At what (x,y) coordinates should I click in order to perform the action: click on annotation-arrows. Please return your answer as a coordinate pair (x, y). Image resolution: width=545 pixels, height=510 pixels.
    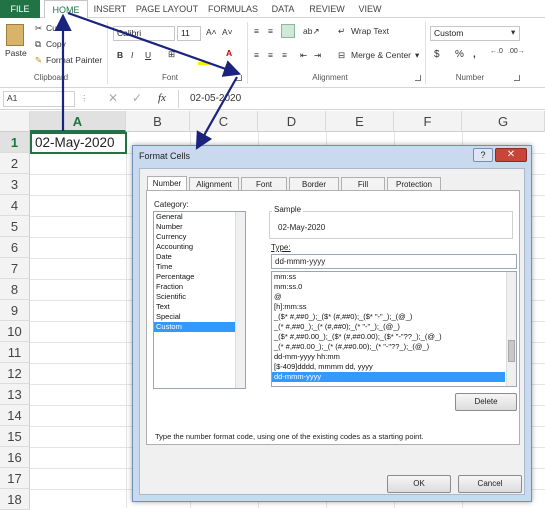
    Looking at the image, I should click on (148, 80).